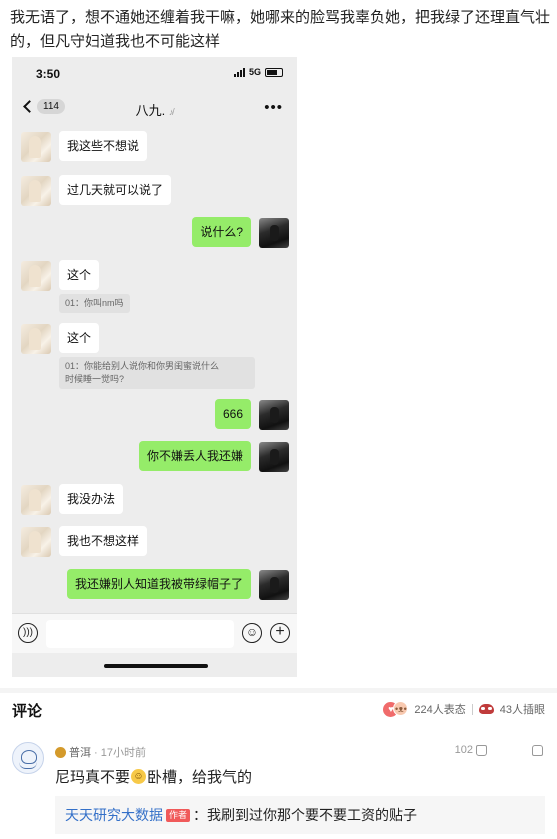  I want to click on comment-text: 尼玛真不要 ☺ 卧槽，给我气的, so click(153, 776).